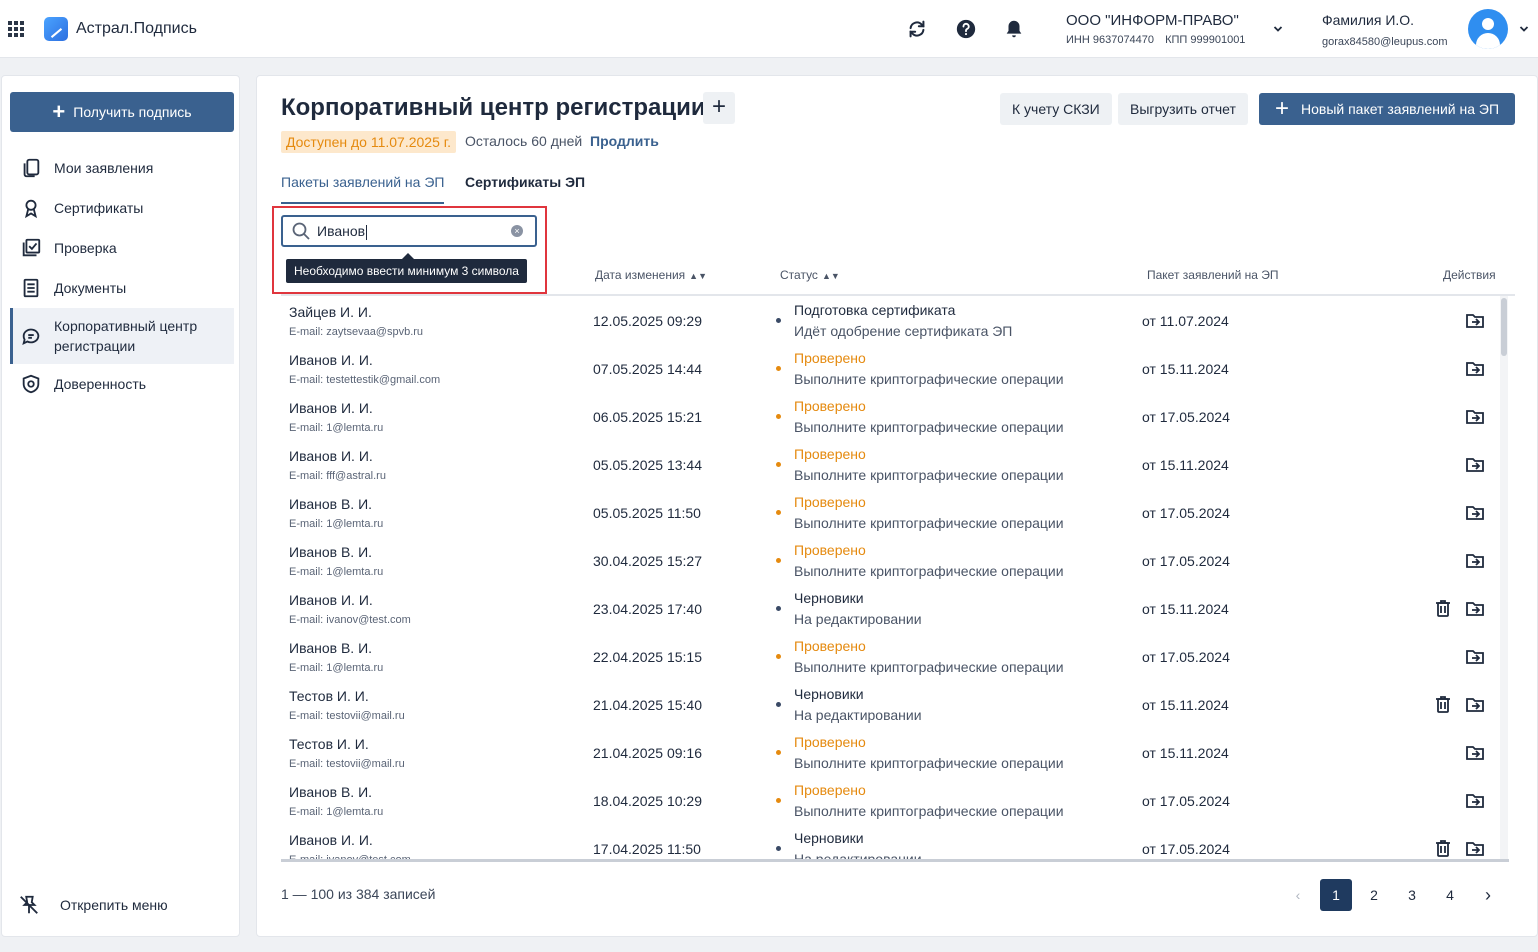  What do you see at coordinates (342, 231) in the screenshot?
I see `search-value: Иванов` at bounding box center [342, 231].